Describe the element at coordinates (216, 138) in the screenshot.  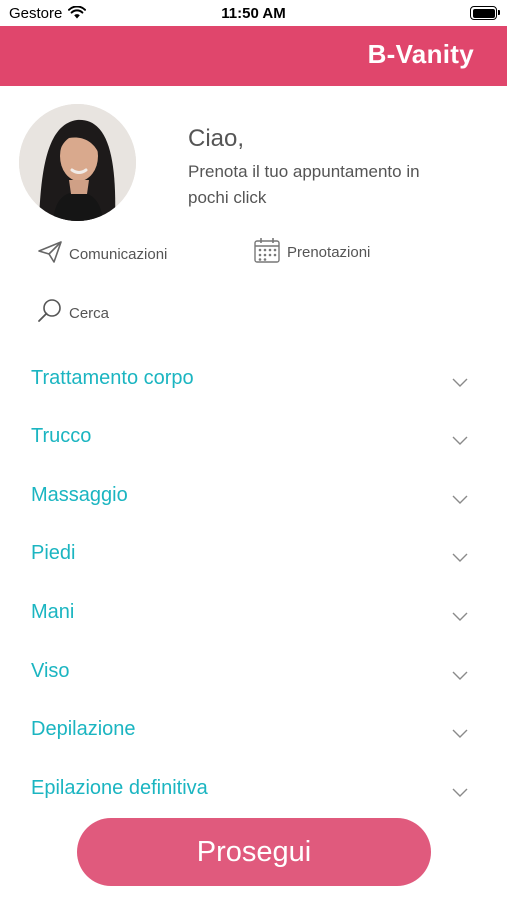
I see `greeting-title: Ciao,` at that location.